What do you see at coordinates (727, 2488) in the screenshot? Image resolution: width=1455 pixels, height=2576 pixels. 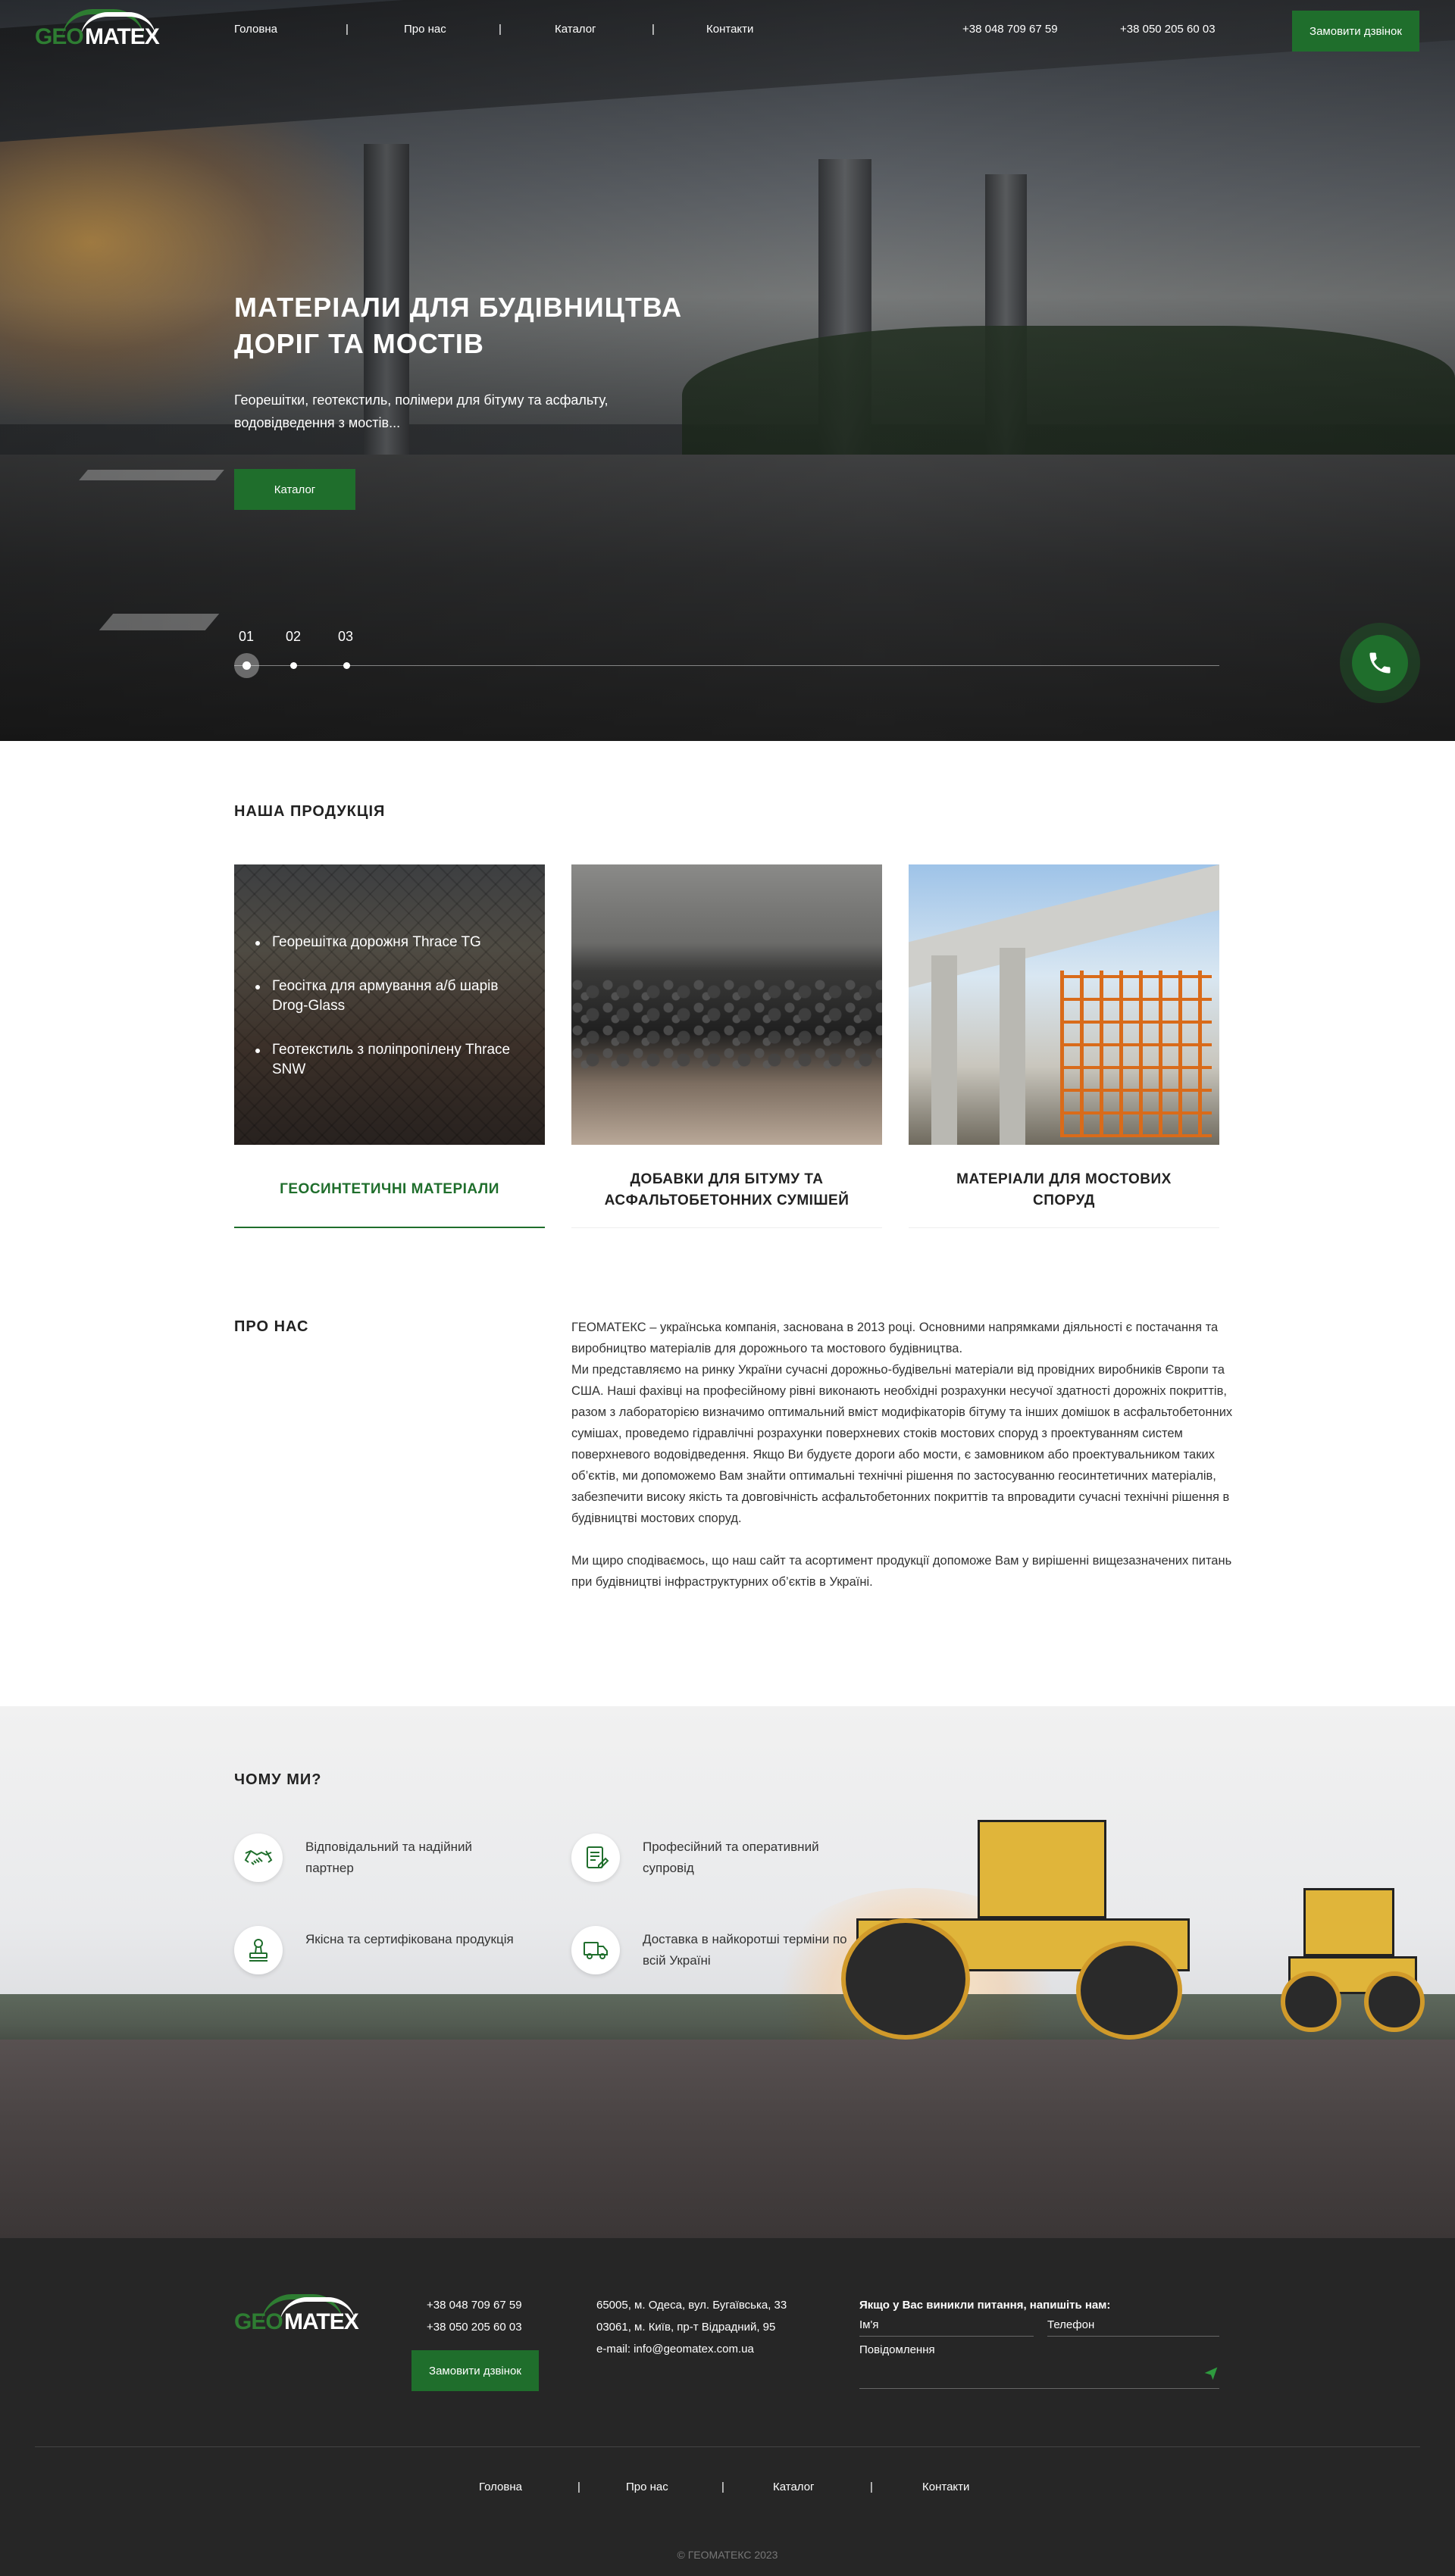 I see `footer-navigation: Головна | Про нас | Каталог | Контакти` at bounding box center [727, 2488].